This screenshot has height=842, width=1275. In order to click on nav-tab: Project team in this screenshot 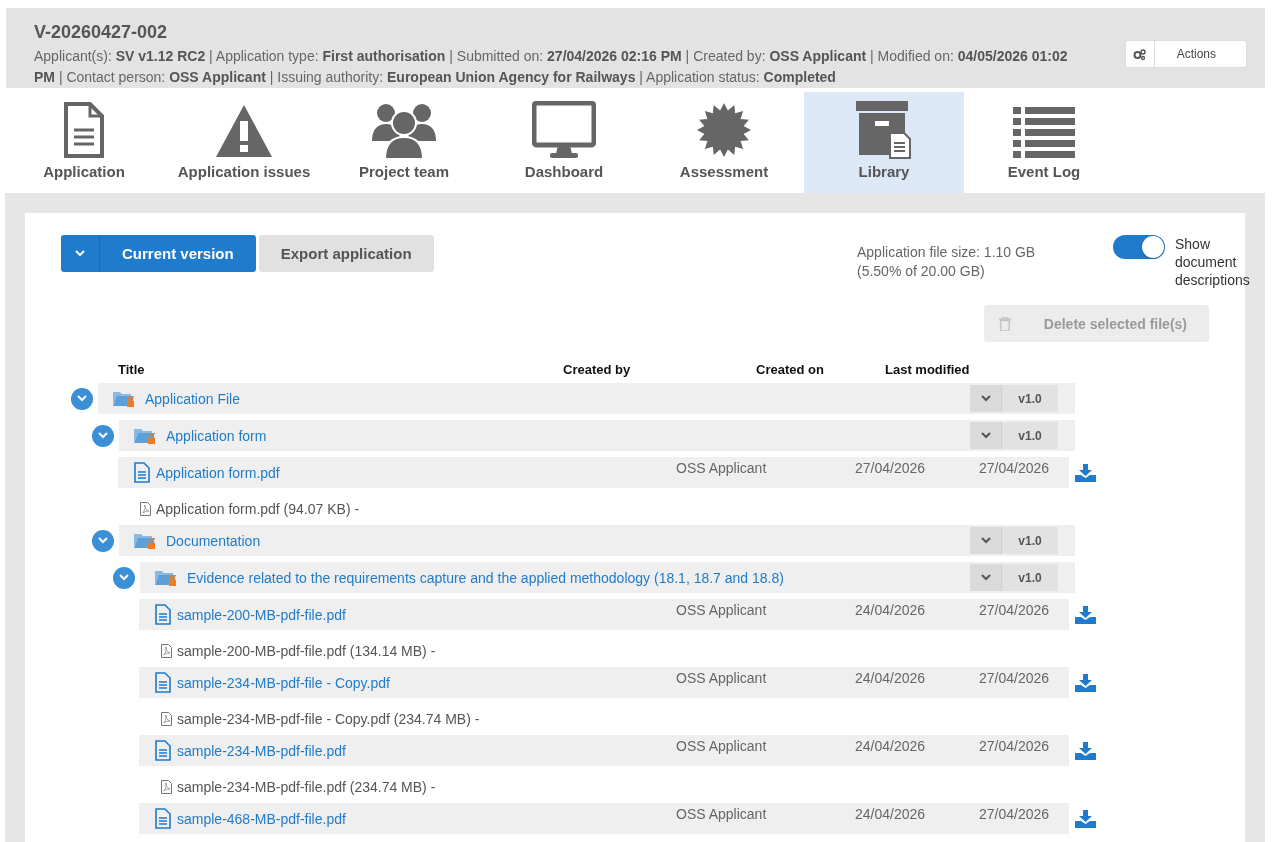, I will do `click(404, 142)`.